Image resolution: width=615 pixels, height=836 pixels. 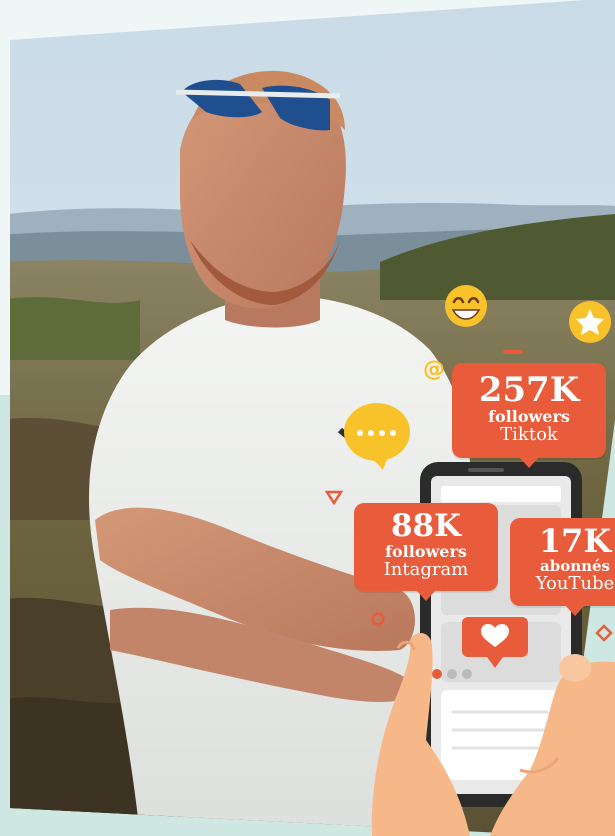 What do you see at coordinates (574, 566) in the screenshot?
I see `youtube-unit-label: abonnés` at bounding box center [574, 566].